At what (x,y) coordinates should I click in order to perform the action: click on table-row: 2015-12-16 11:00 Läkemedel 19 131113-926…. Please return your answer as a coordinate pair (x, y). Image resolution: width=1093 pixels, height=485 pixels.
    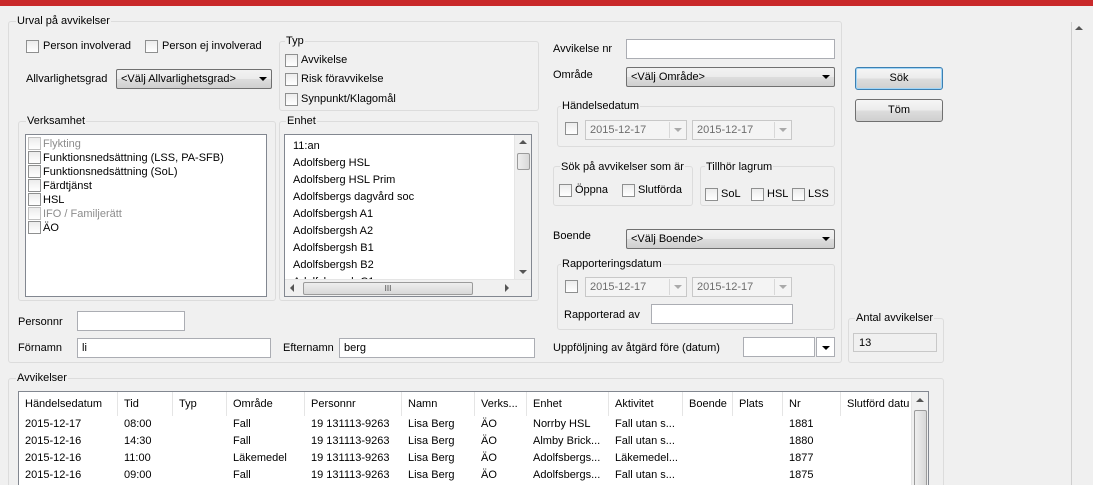
    Looking at the image, I should click on (466, 458).